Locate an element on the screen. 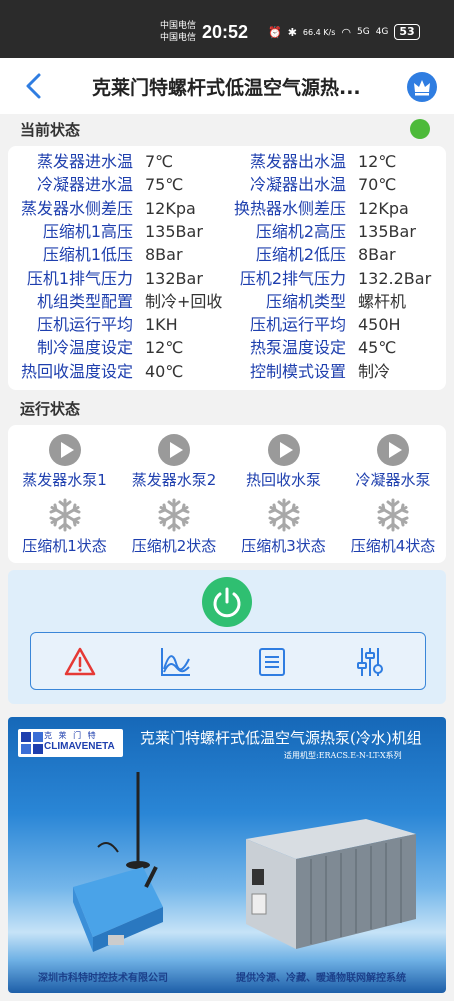 This screenshot has width=454, height=1001. compressor-status: 压缩机3状态 is located at coordinates (283, 526).